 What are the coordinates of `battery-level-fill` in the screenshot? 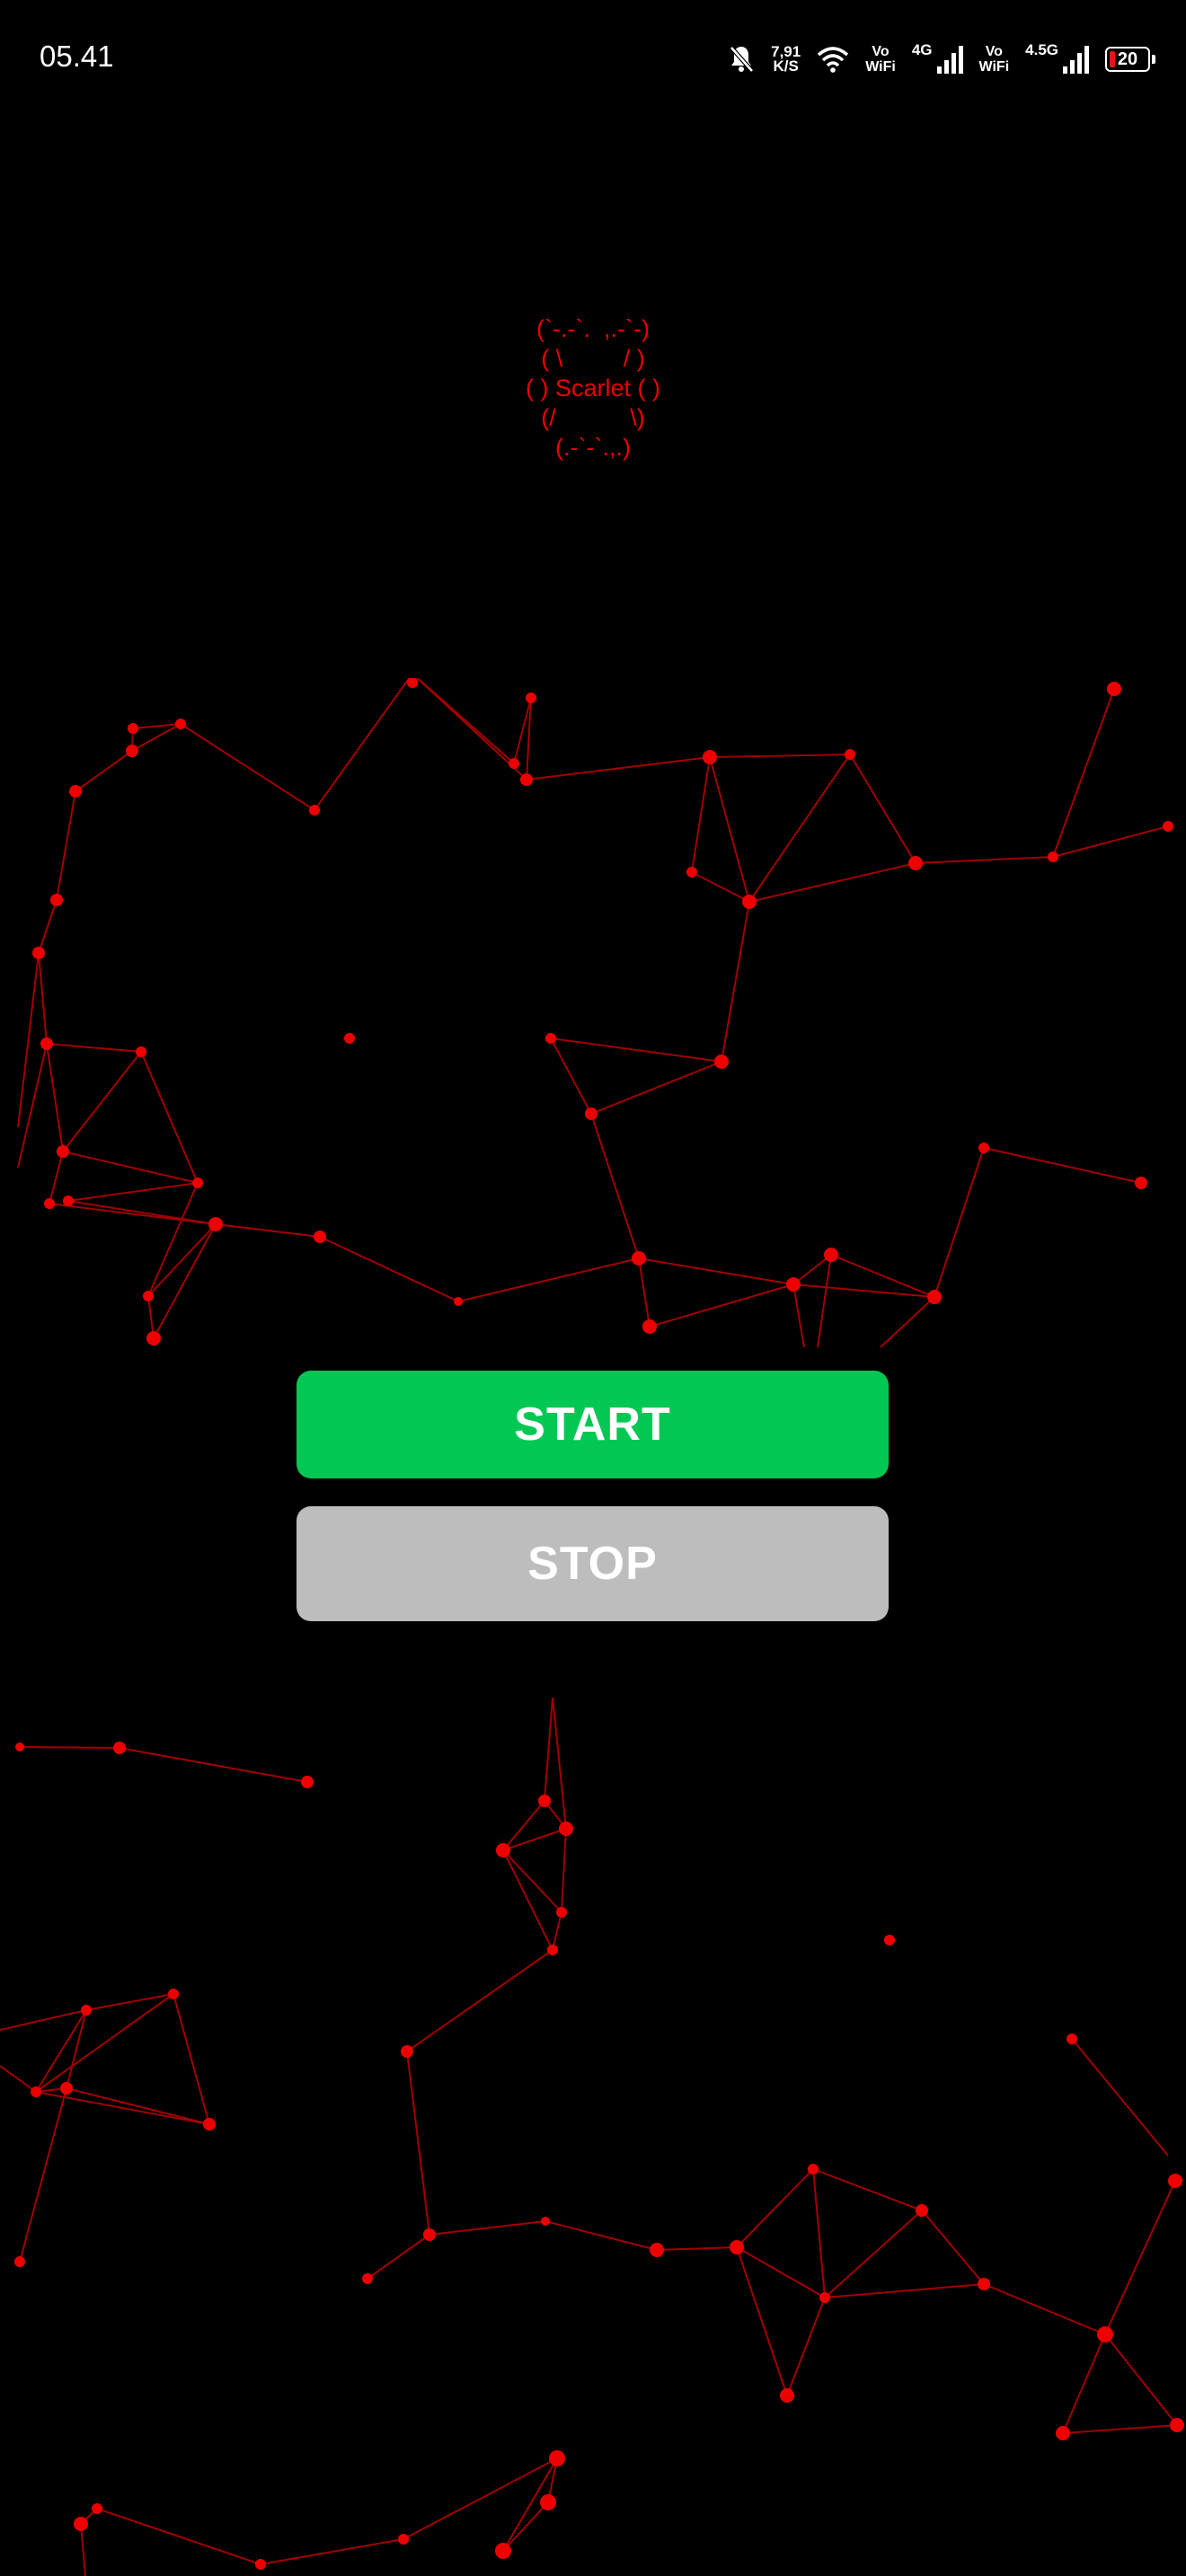 It's located at (1112, 59).